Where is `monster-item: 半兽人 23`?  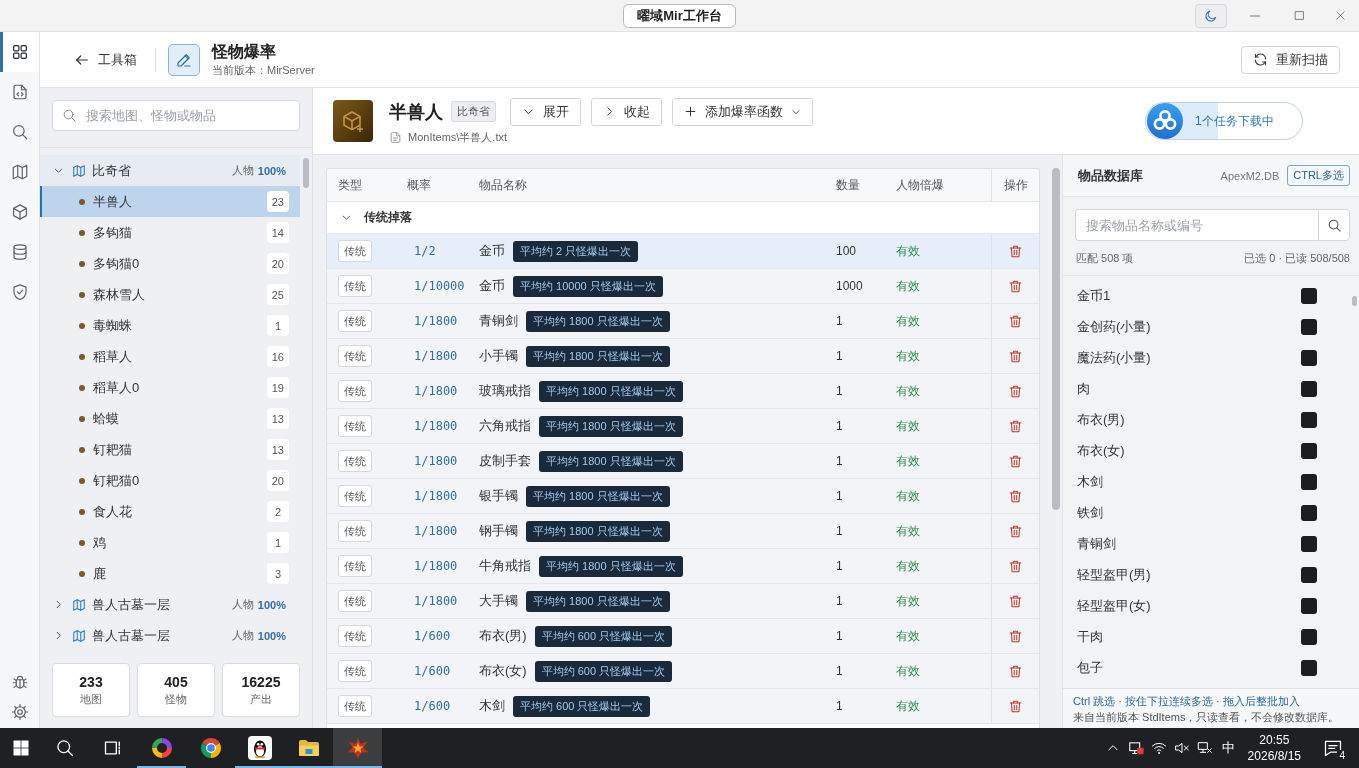 monster-item: 半兽人 23 is located at coordinates (170, 201).